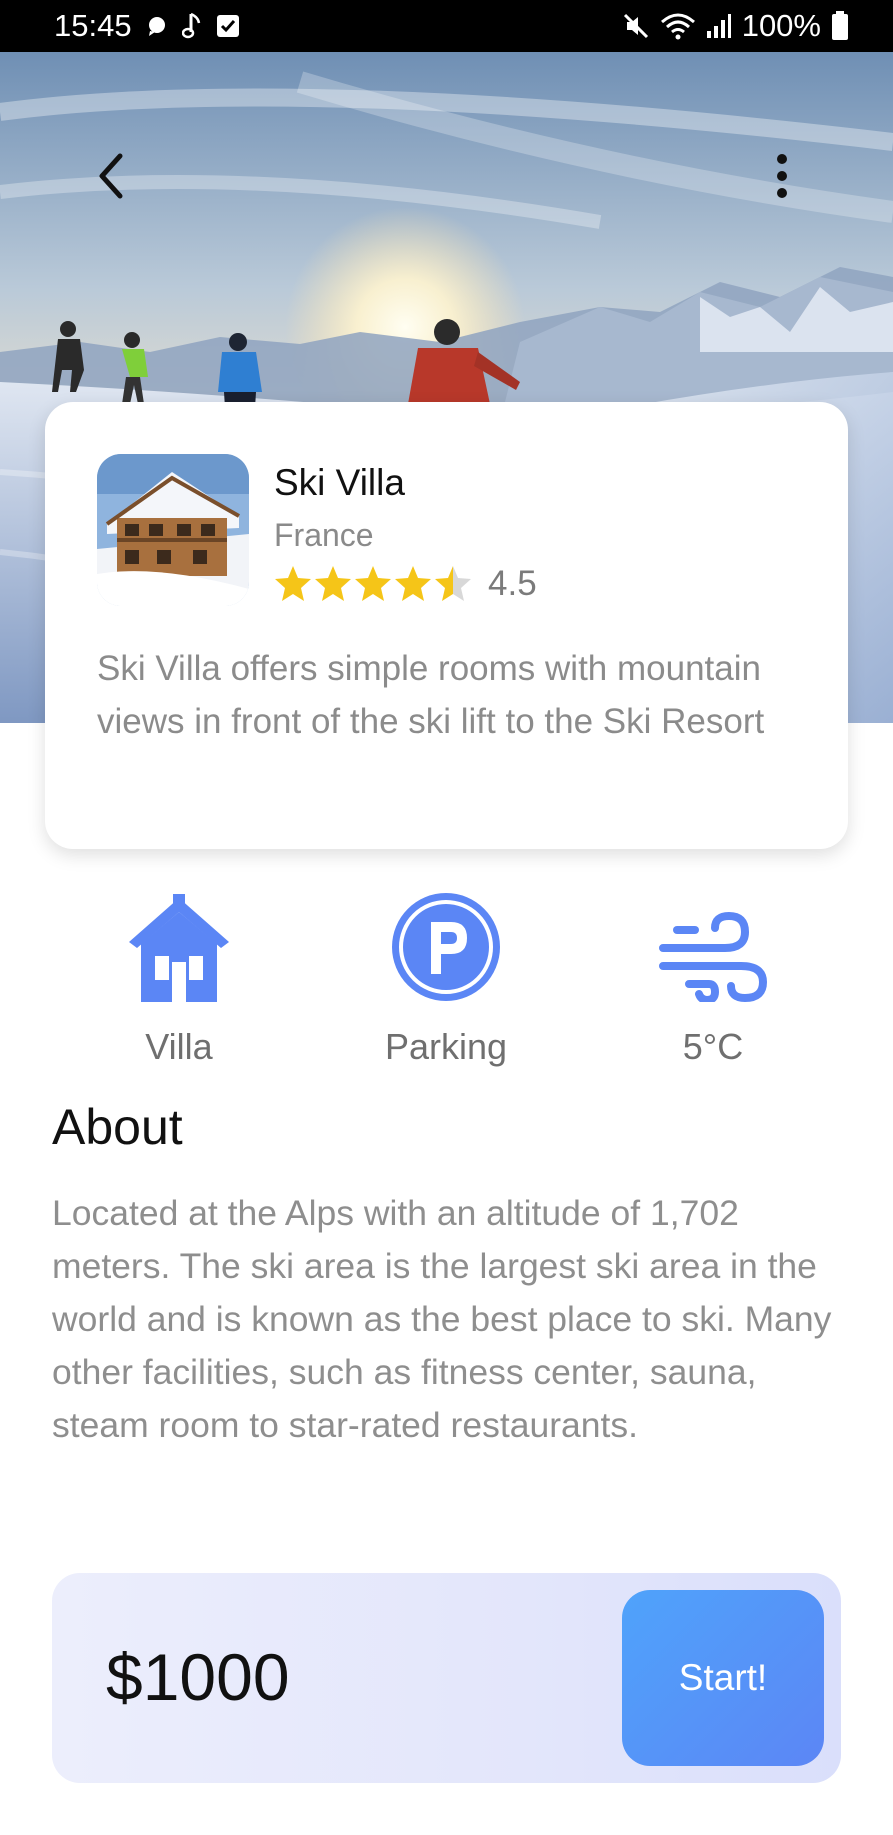 Image resolution: width=893 pixels, height=1835 pixels. I want to click on mute-icon, so click(636, 26).